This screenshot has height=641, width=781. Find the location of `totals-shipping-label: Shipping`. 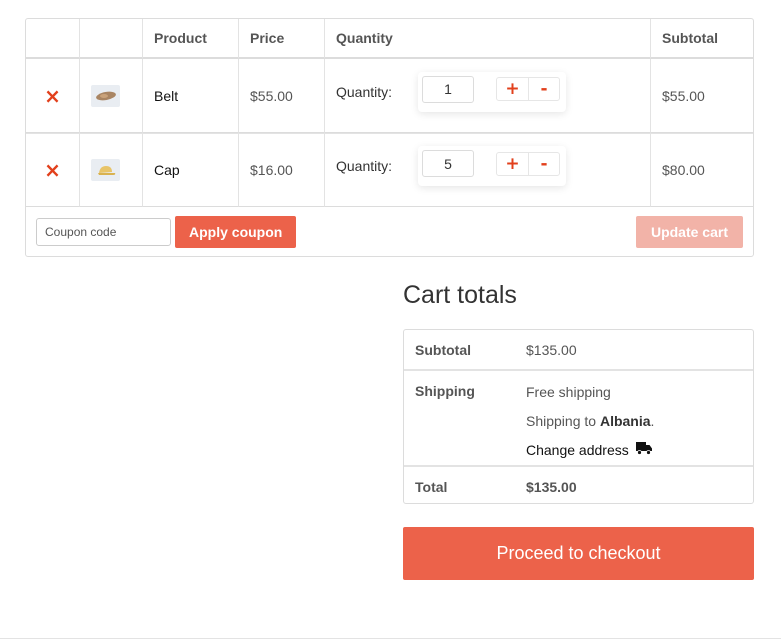

totals-shipping-label: Shipping is located at coordinates (465, 417).